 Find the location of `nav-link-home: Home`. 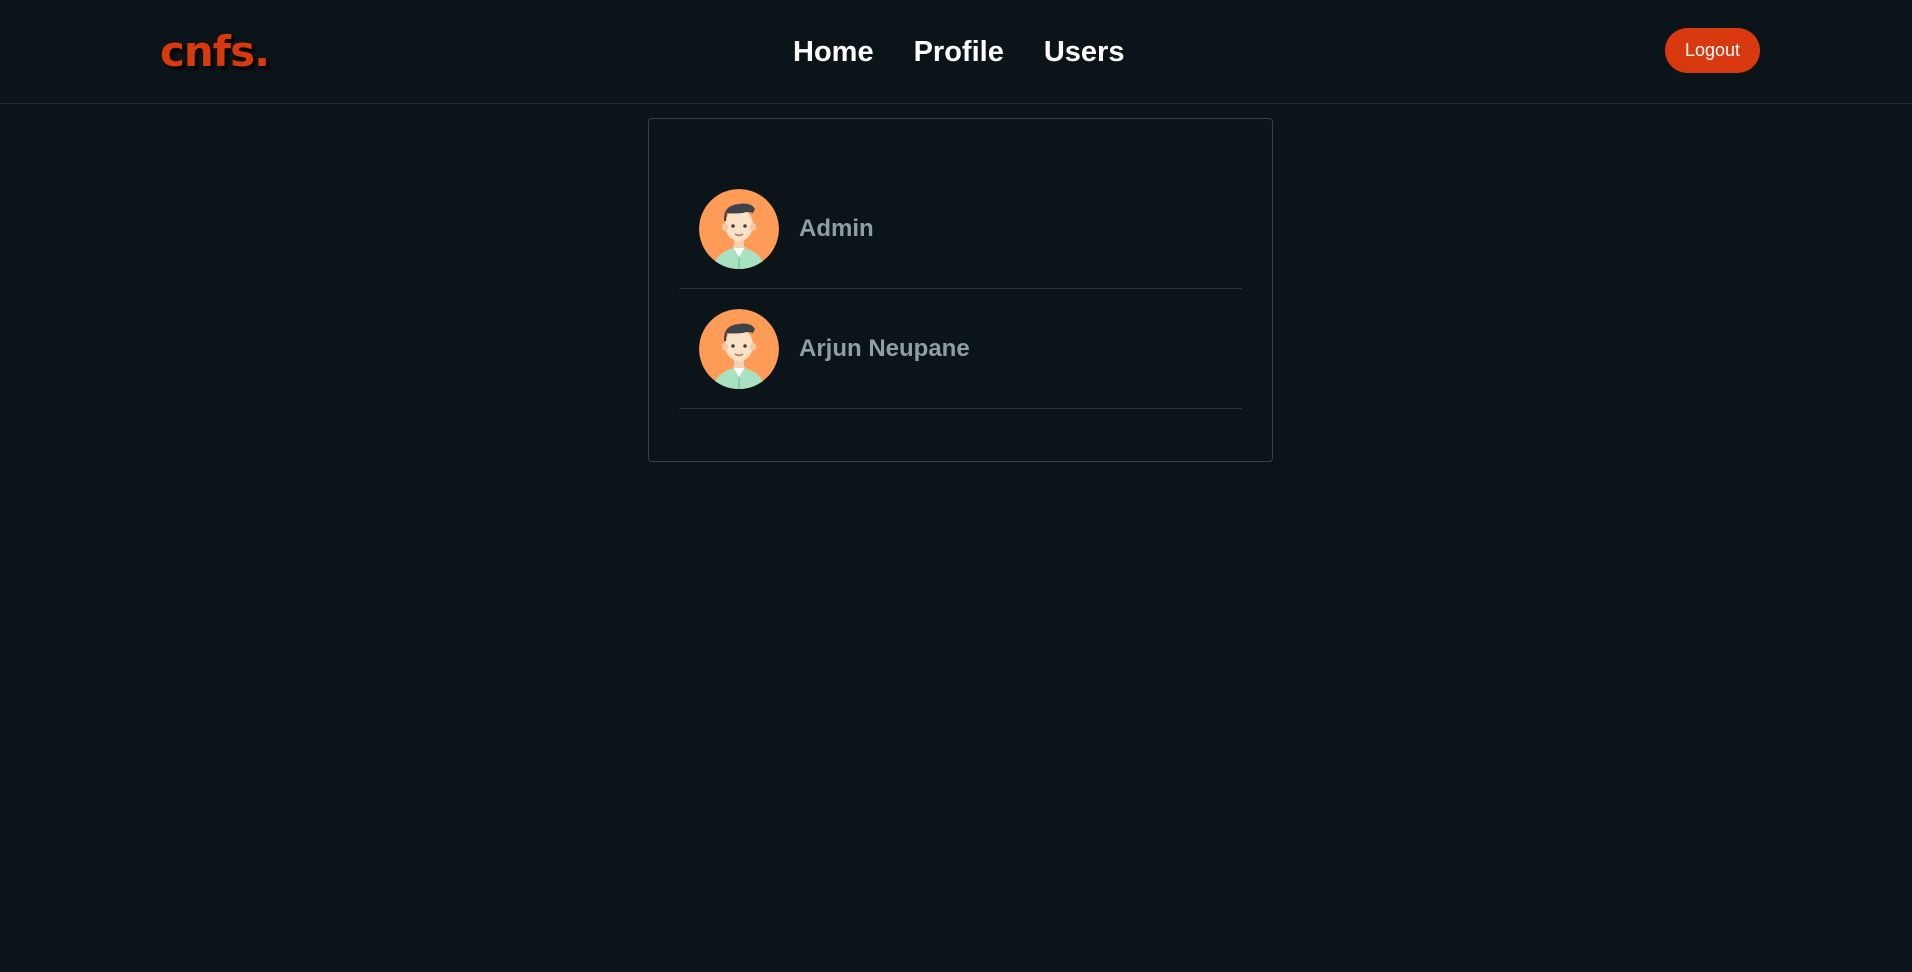

nav-link-home: Home is located at coordinates (833, 52).